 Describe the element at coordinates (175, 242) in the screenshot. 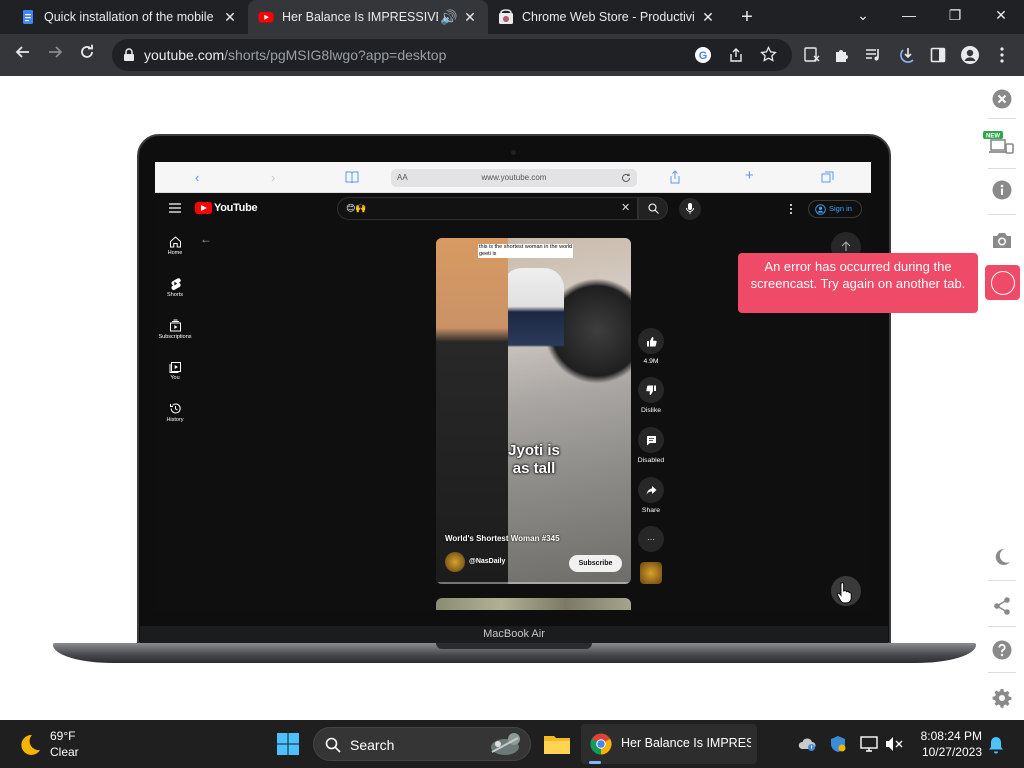

I see `home-icon` at that location.